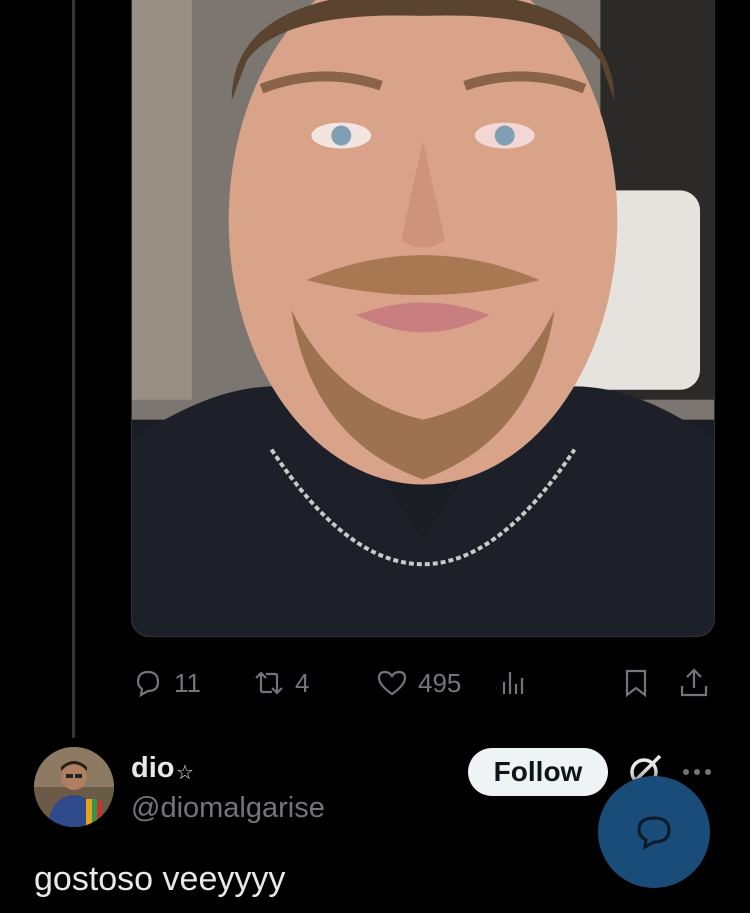  Describe the element at coordinates (538, 772) in the screenshot. I see `follow-button: Follow` at that location.